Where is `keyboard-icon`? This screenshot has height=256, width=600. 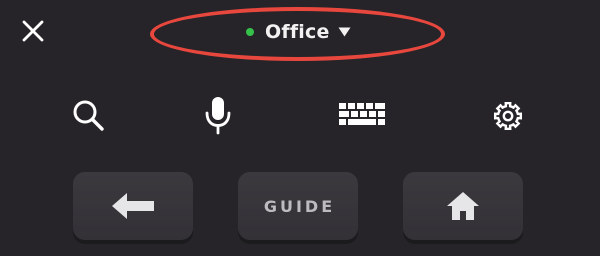 keyboard-icon is located at coordinates (362, 114).